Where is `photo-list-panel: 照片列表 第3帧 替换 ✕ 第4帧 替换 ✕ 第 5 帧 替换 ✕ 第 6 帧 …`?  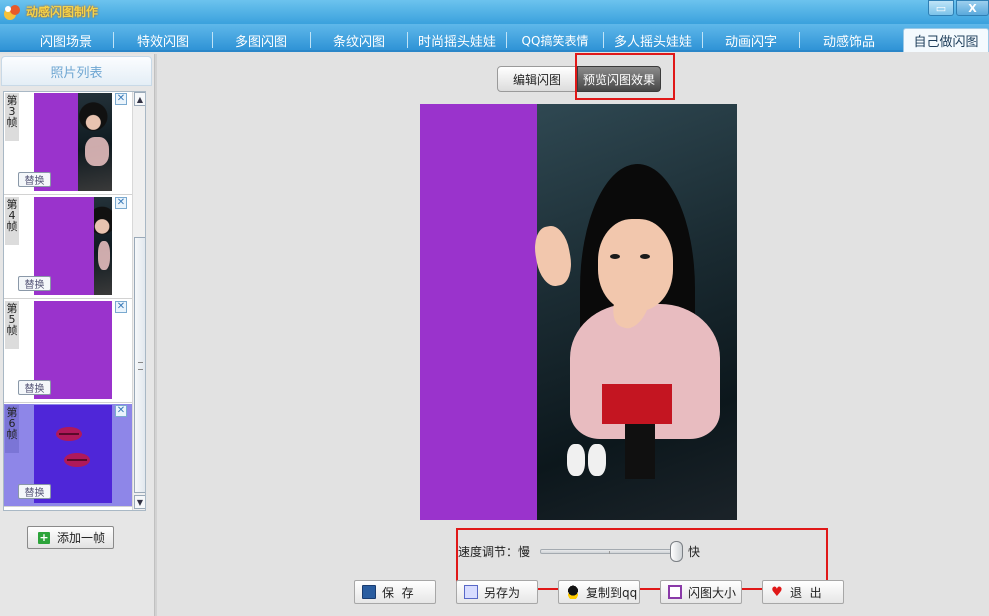
photo-list-panel: 照片列表 第3帧 替换 ✕ 第4帧 替换 ✕ 第 5 帧 替换 ✕ 第 6 帧 … is located at coordinates (77, 335).